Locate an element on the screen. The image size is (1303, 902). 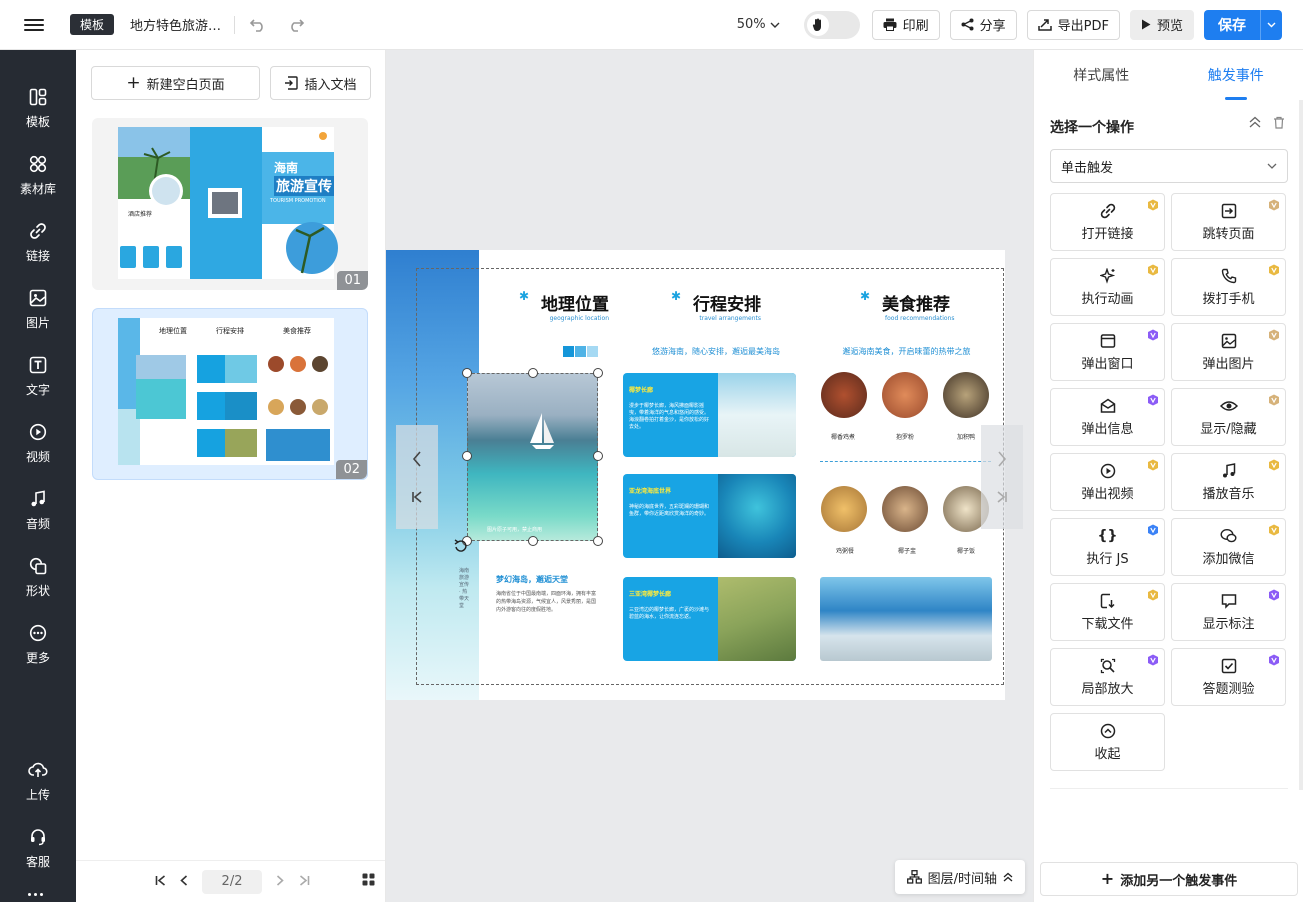
text-icon is located at coordinates (38, 365).